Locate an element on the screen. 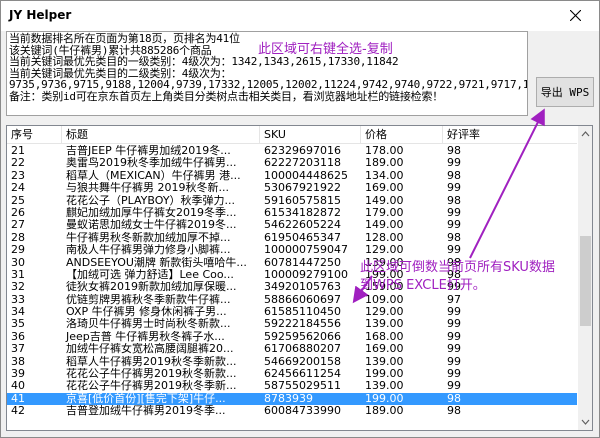  annotation-arrows is located at coordinates (448, 206).